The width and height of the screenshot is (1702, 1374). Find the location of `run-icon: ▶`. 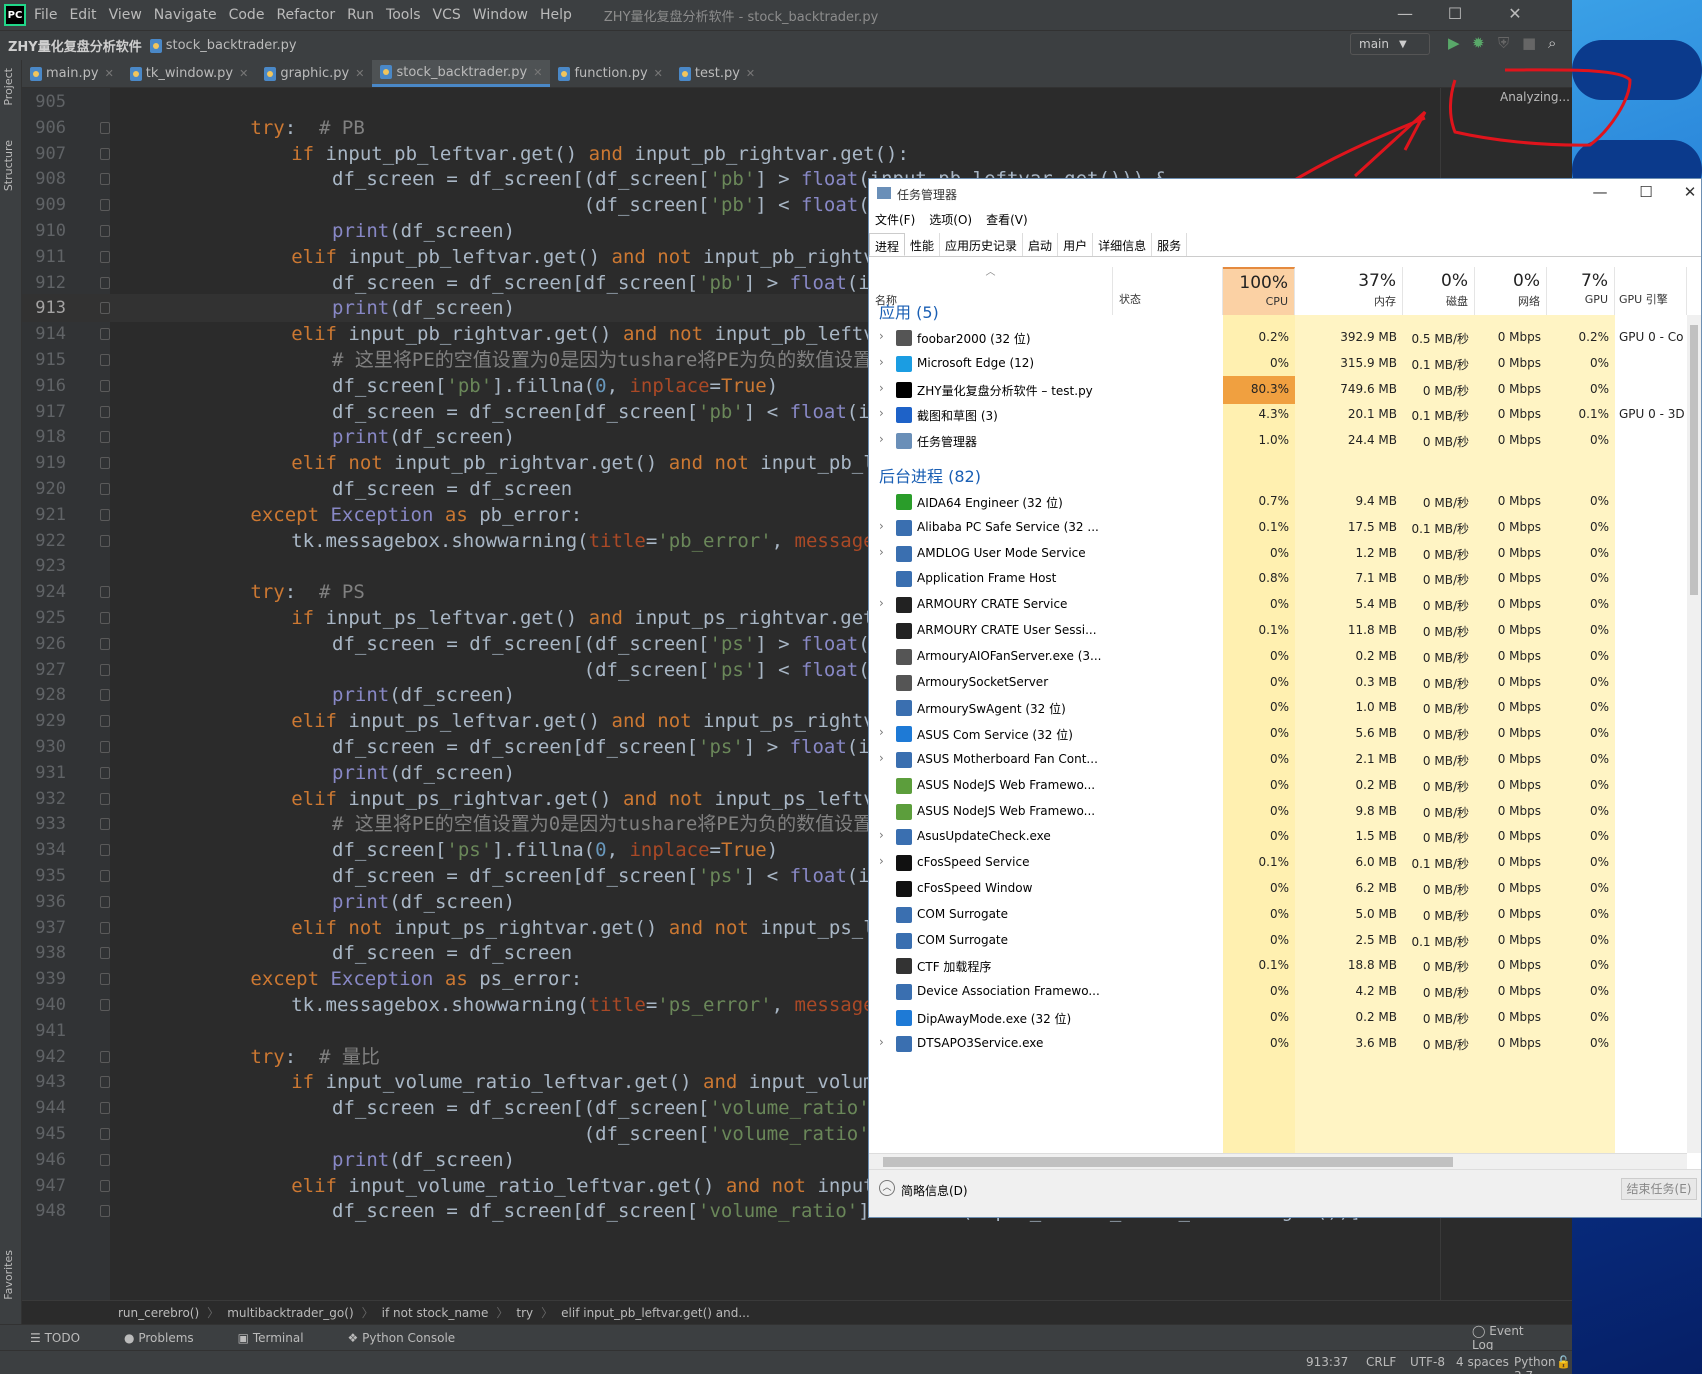

run-icon: ▶ is located at coordinates (1454, 43).